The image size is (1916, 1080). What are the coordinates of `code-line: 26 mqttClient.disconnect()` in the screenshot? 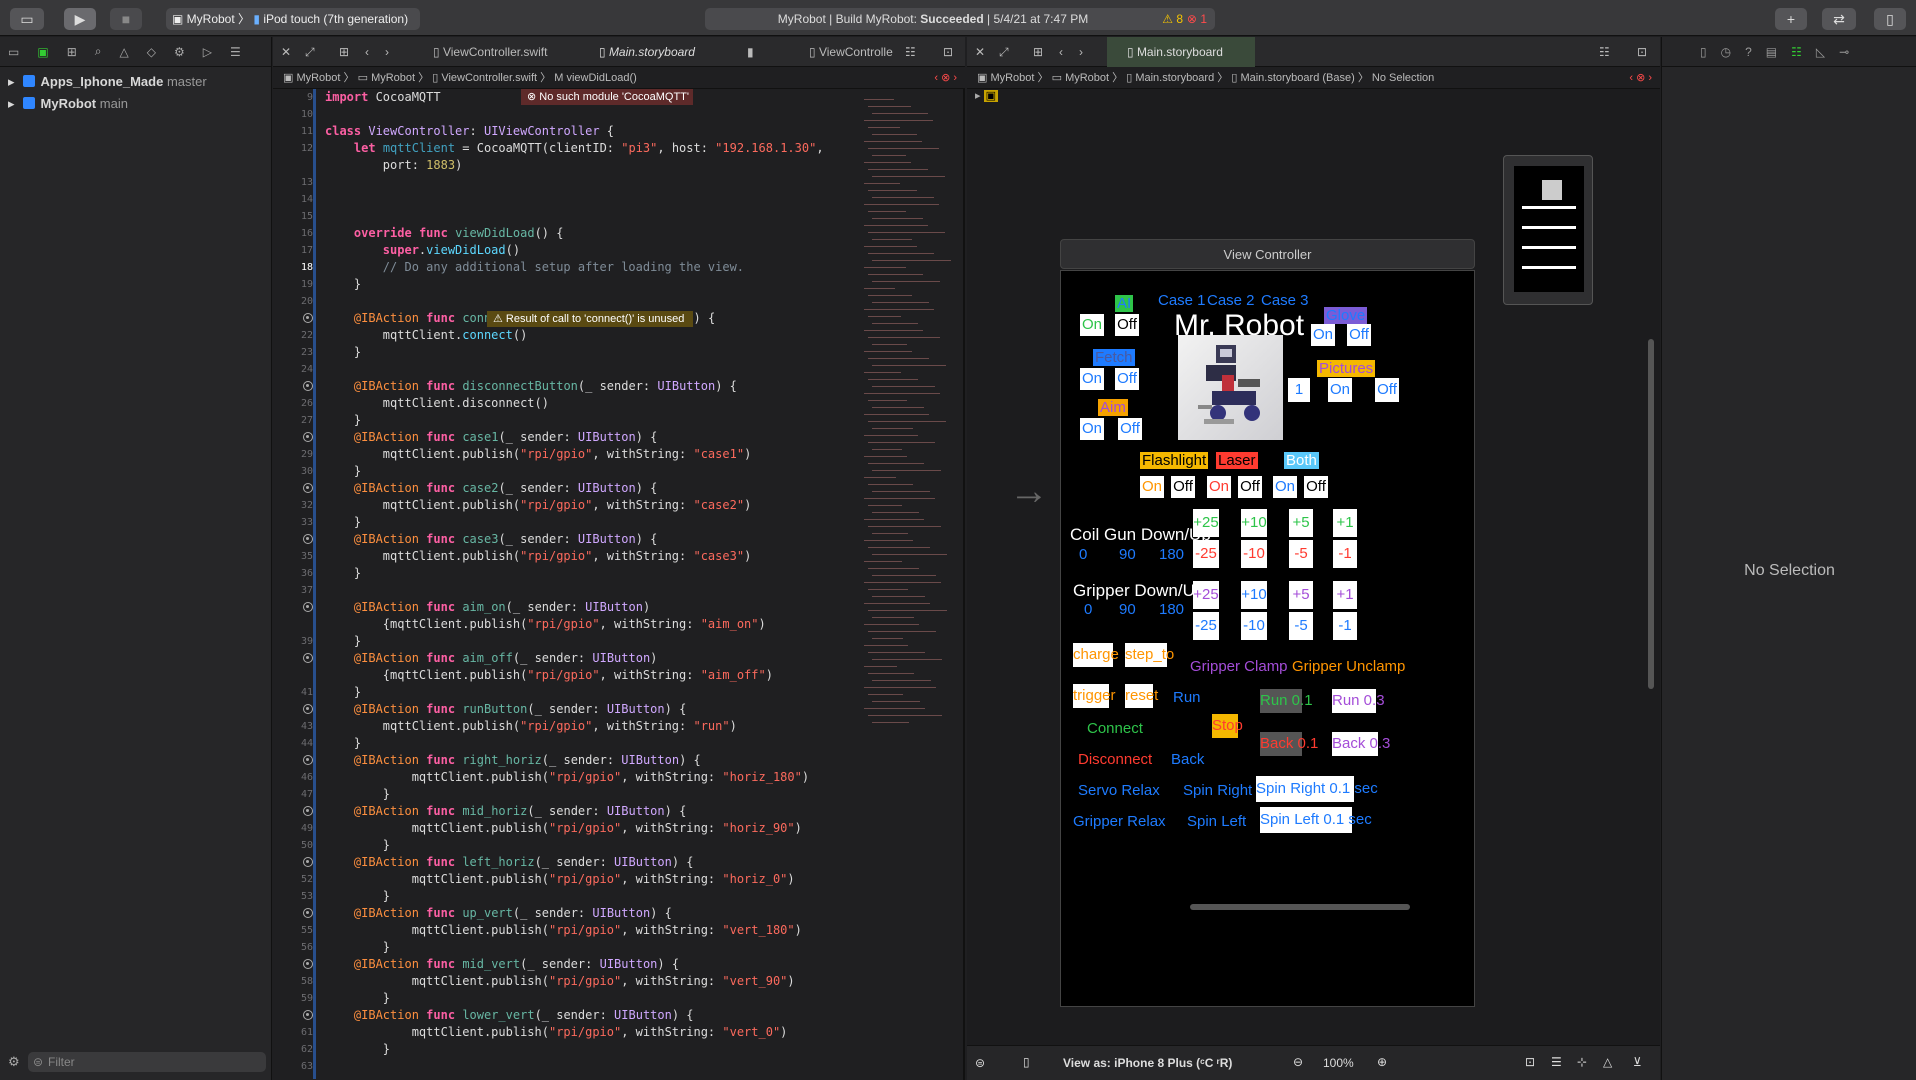 It's located at (560, 403).